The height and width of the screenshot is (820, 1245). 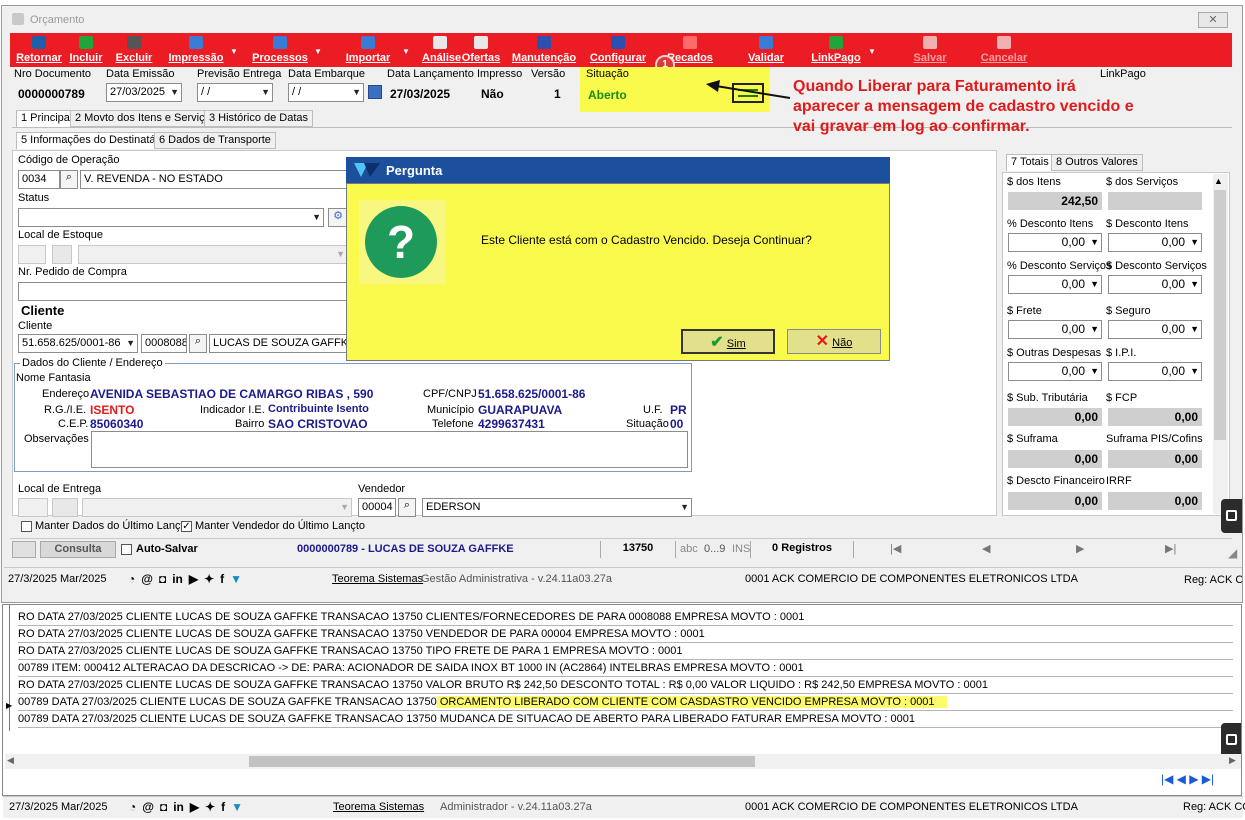 What do you see at coordinates (280, 50) in the screenshot?
I see `processos-button: Processos` at bounding box center [280, 50].